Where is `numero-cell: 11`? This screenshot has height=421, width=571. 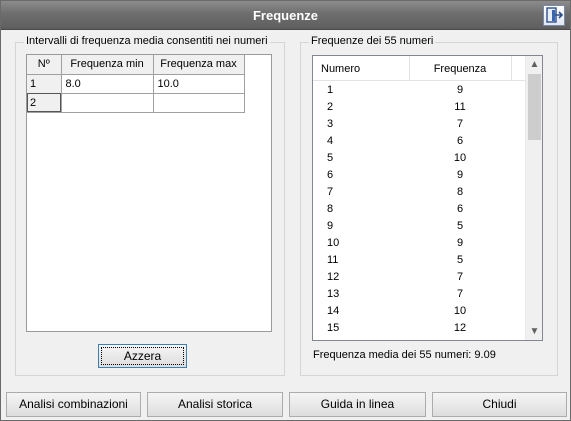 numero-cell: 11 is located at coordinates (333, 260).